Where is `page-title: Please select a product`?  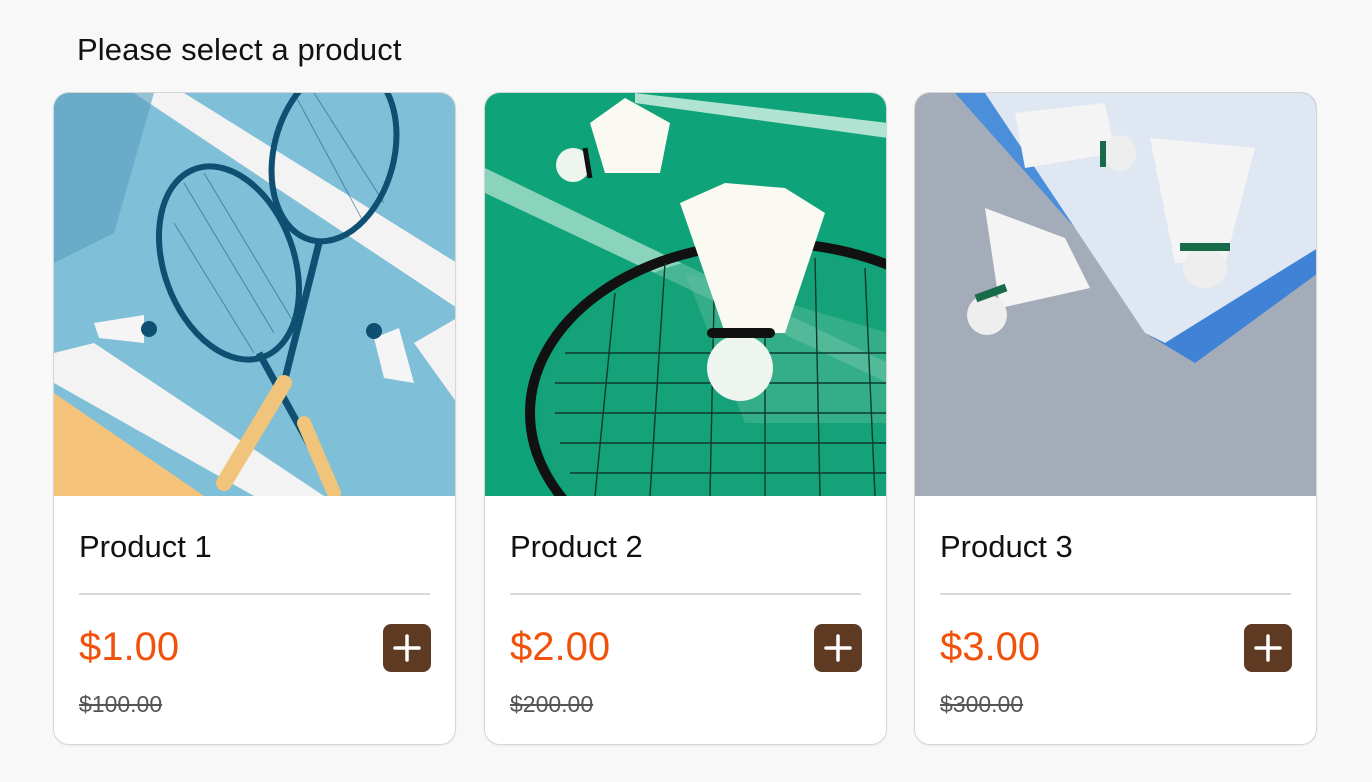
page-title: Please select a product is located at coordinates (239, 49).